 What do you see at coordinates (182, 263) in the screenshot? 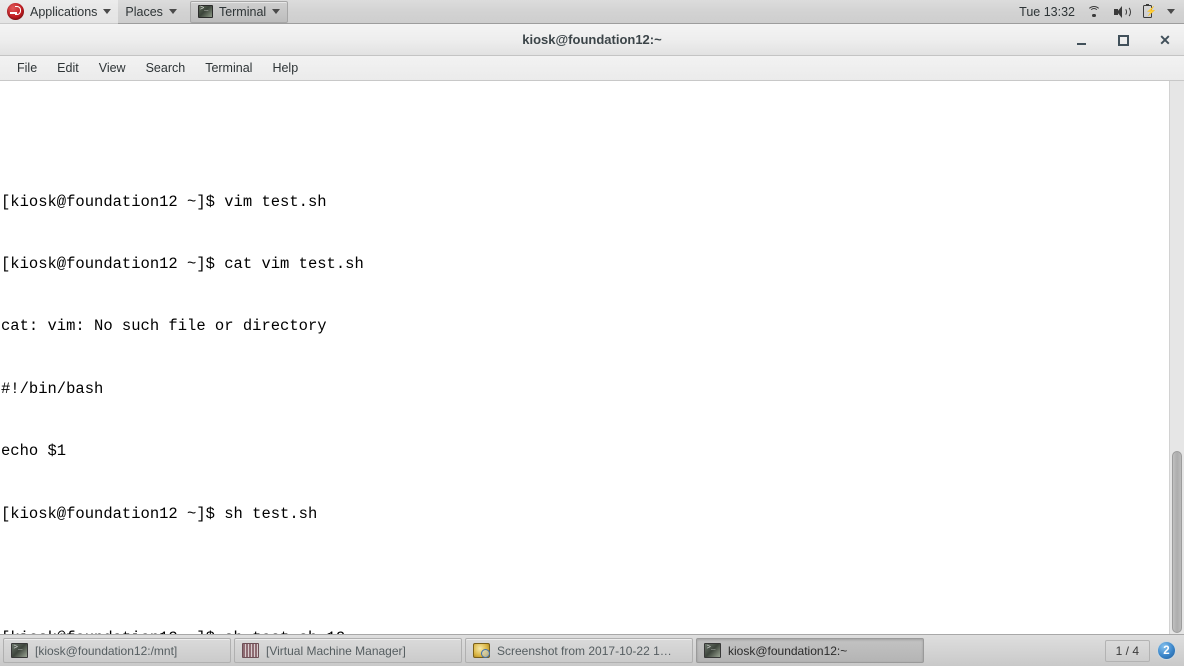
I see `terminal-line: [kiosk@foundation12 ~]$ cat vim test.sh` at bounding box center [182, 263].